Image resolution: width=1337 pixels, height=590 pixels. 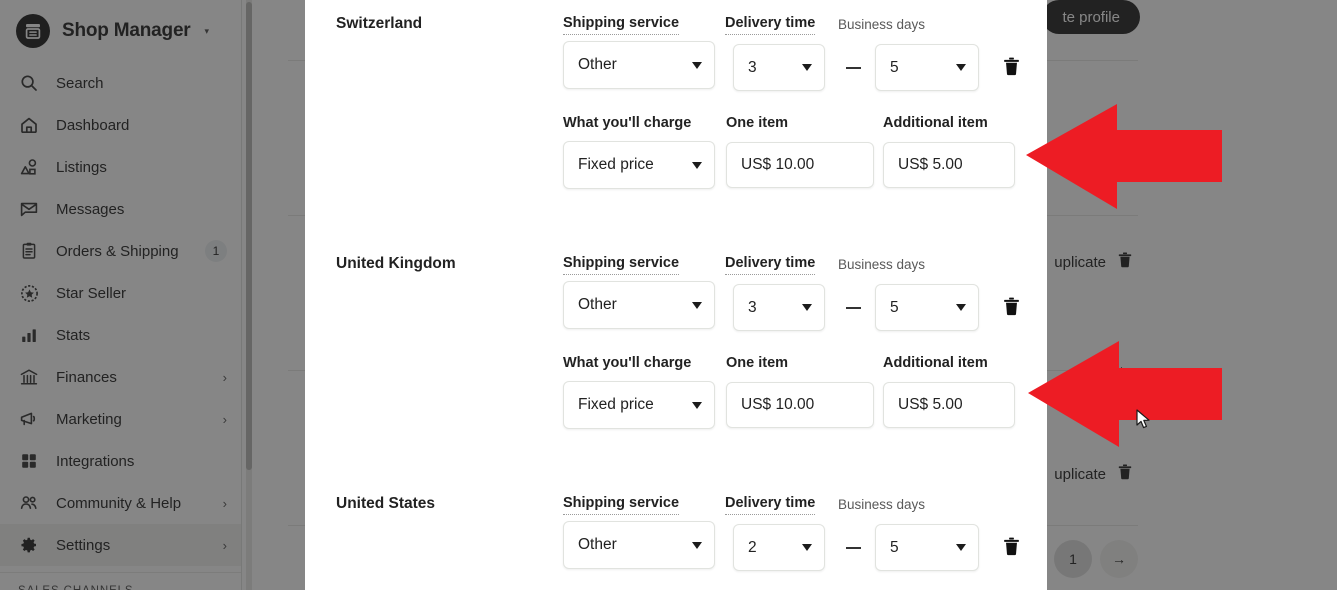 I want to click on country-name: Switzerland, so click(x=379, y=23).